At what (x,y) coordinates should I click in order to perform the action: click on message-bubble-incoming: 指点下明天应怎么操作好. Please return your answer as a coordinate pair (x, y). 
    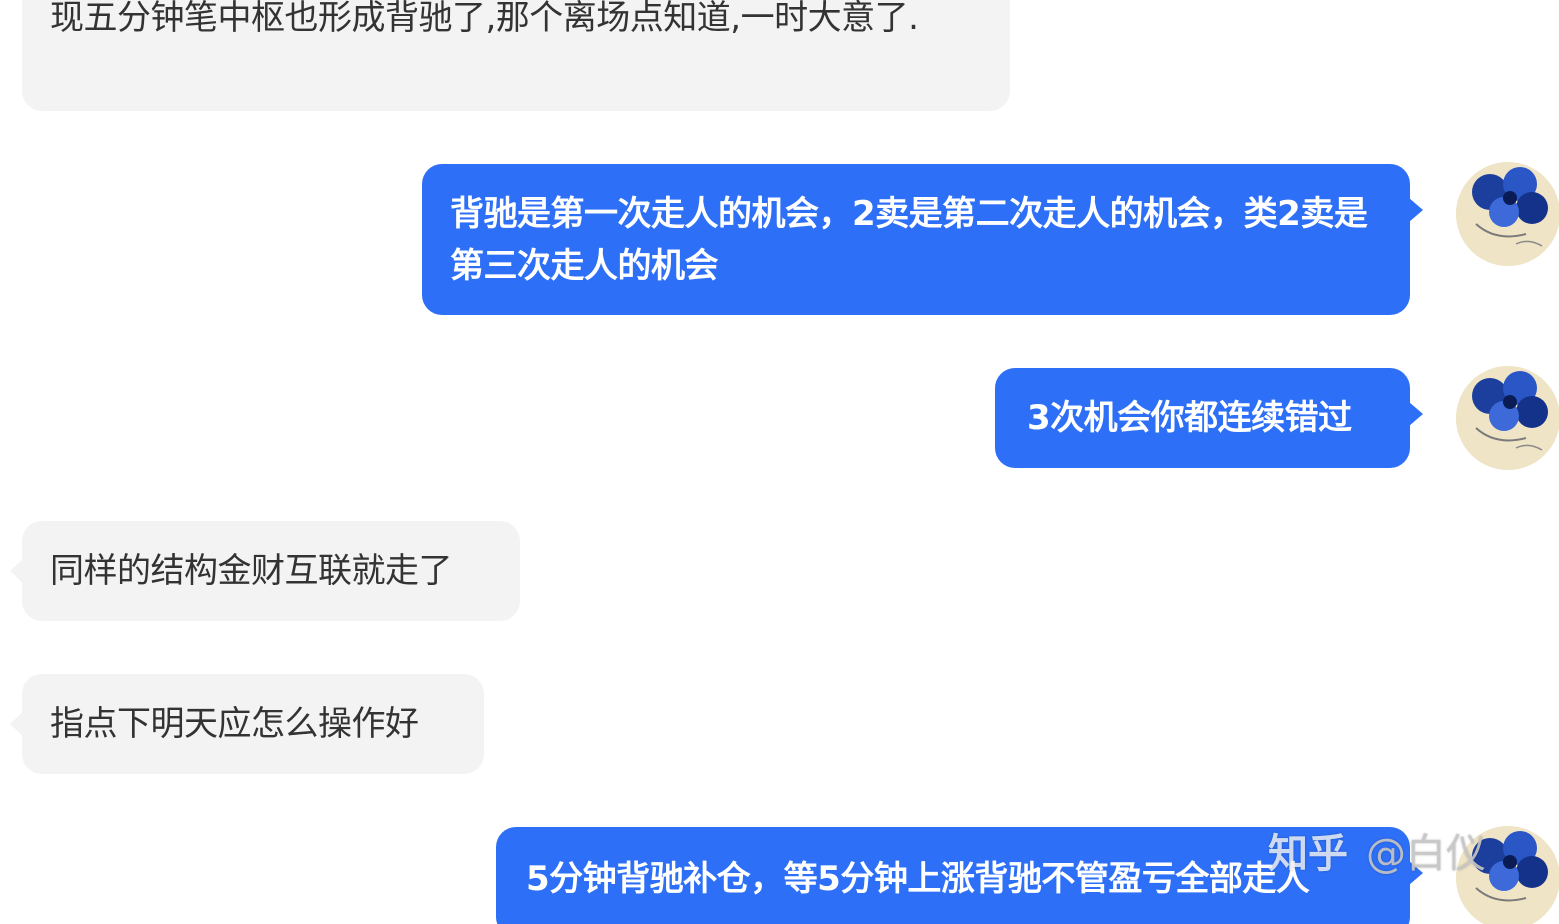
    Looking at the image, I should click on (247, 724).